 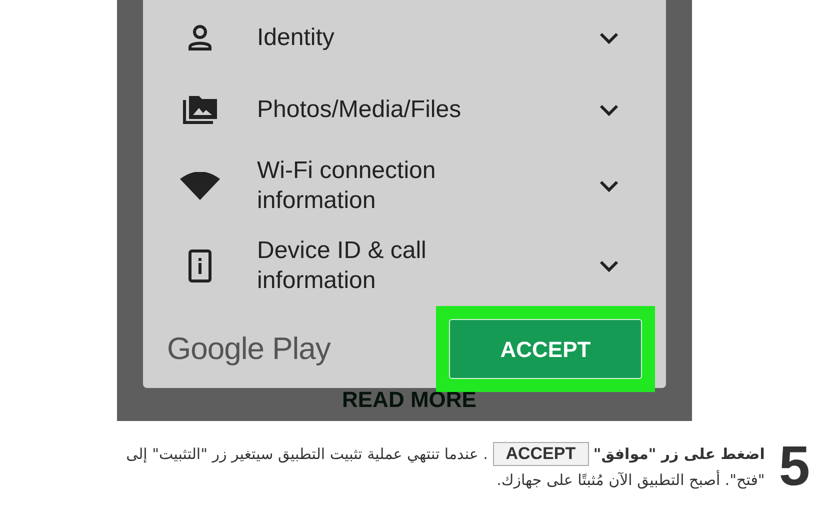 I want to click on permission-label: Wi-Fi connection information, so click(x=347, y=186).